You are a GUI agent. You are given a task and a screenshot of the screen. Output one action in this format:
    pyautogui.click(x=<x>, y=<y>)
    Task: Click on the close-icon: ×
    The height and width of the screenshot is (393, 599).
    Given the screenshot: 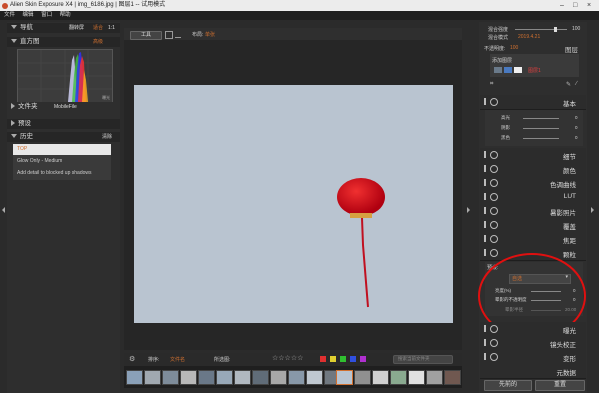 What is the action you would take?
    pyautogui.click(x=589, y=5)
    